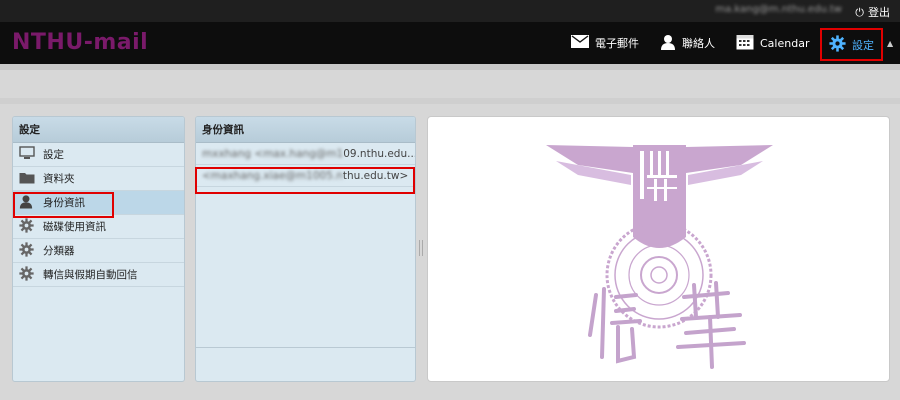 The image size is (900, 400). Describe the element at coordinates (421, 248) in the screenshot. I see `panel-splitter-handle` at that location.